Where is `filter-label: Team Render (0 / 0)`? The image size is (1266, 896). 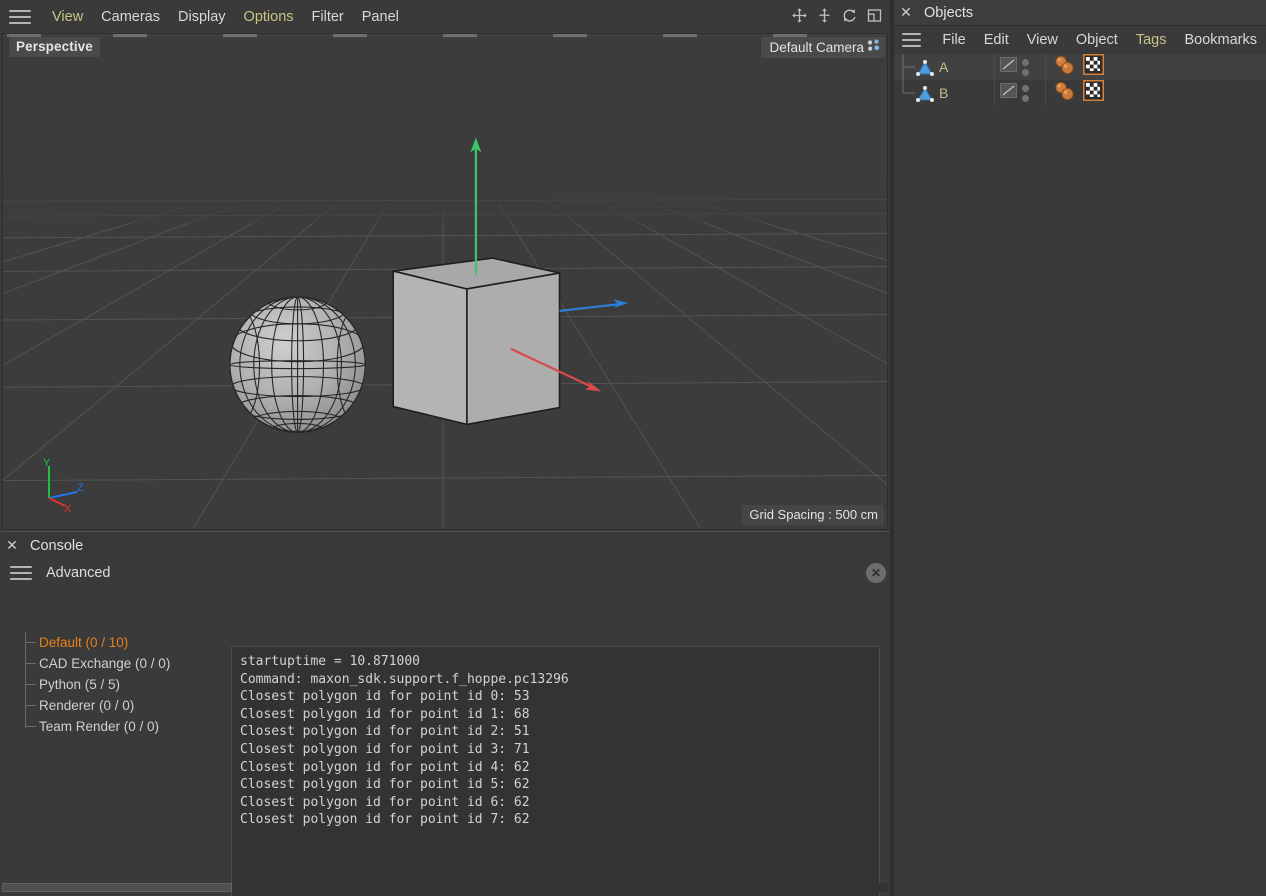
filter-label: Team Render (0 / 0) is located at coordinates (99, 726).